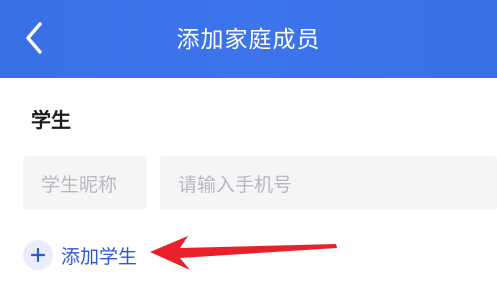 This screenshot has width=497, height=288. Describe the element at coordinates (38, 255) in the screenshot. I see `plus-icon` at that location.